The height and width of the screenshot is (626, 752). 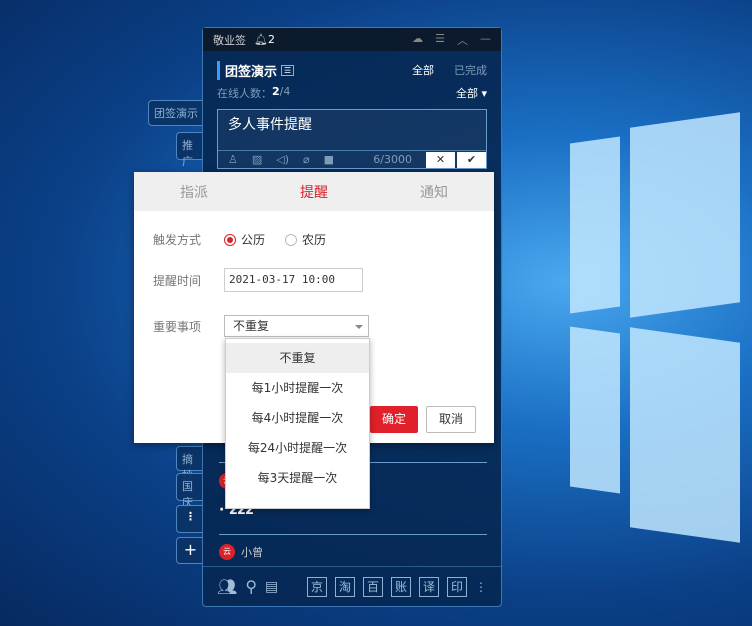 I want to click on confirm-button: ✔, so click(x=471, y=159).